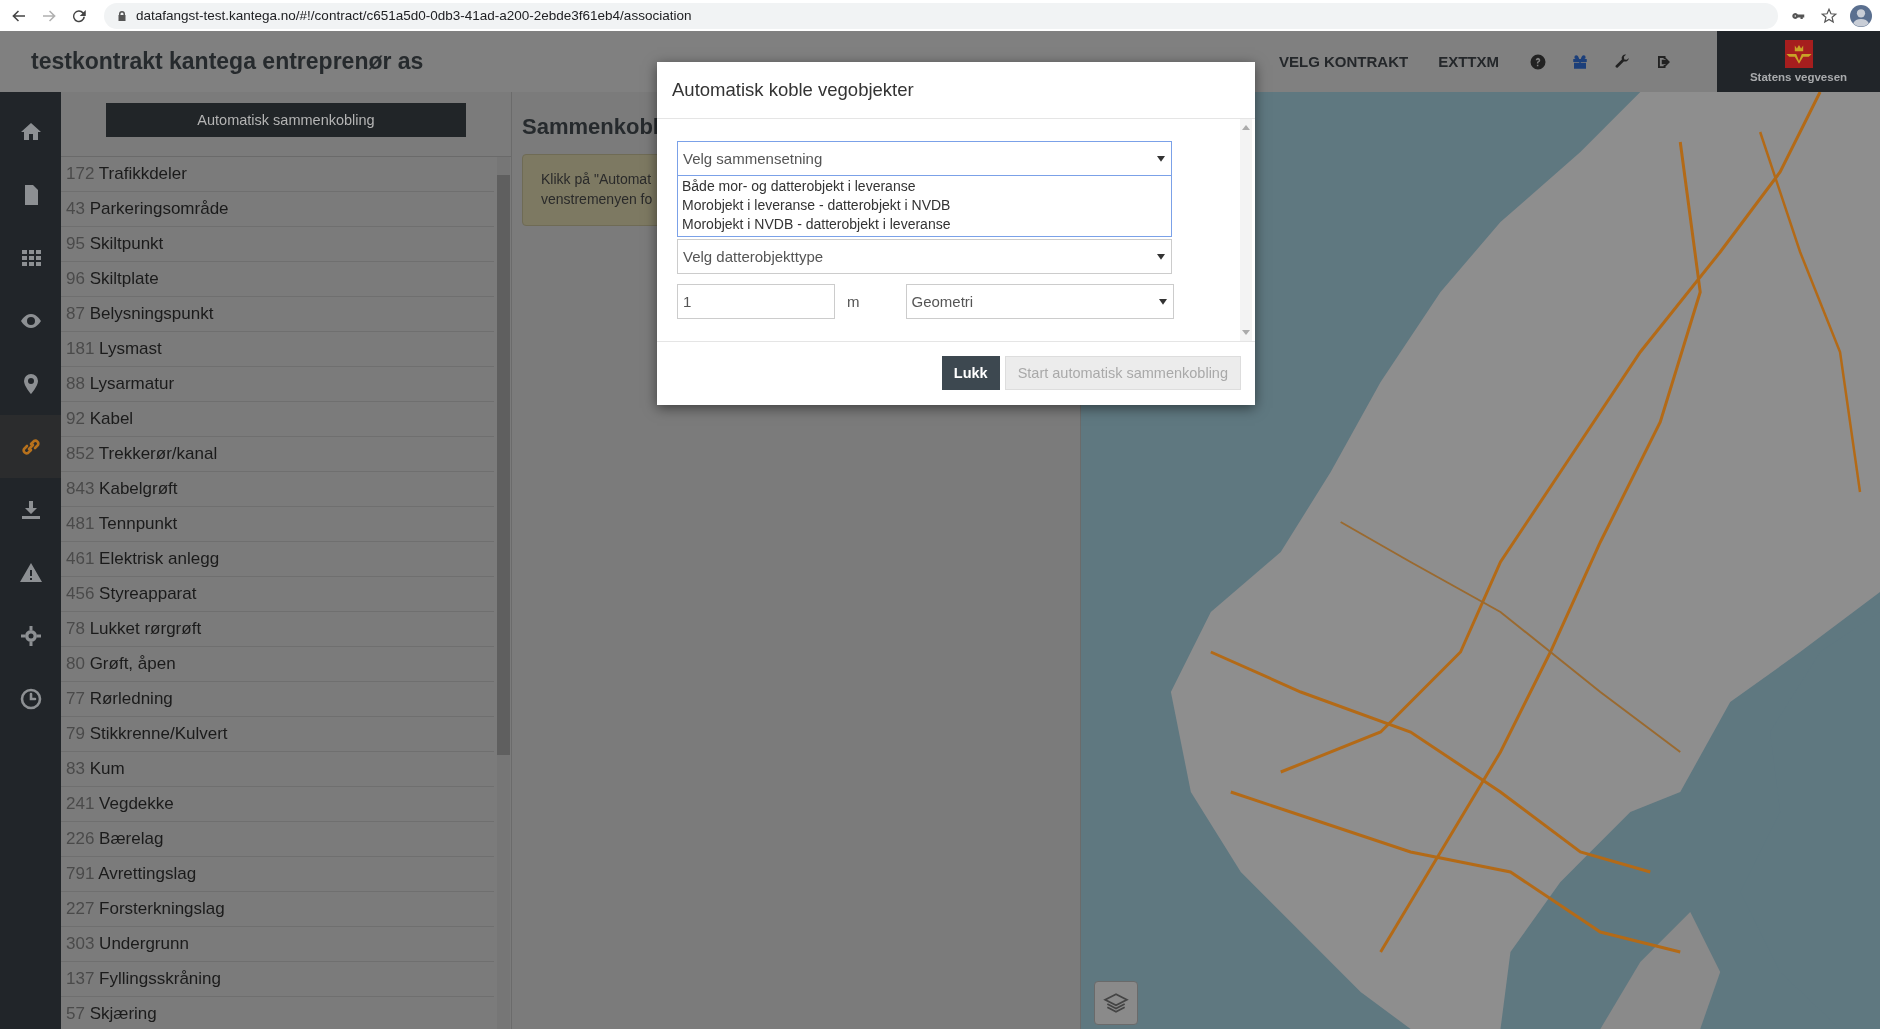 The image size is (1880, 1029). I want to click on auto-link-button: Automatisk sammenkobling, so click(286, 120).